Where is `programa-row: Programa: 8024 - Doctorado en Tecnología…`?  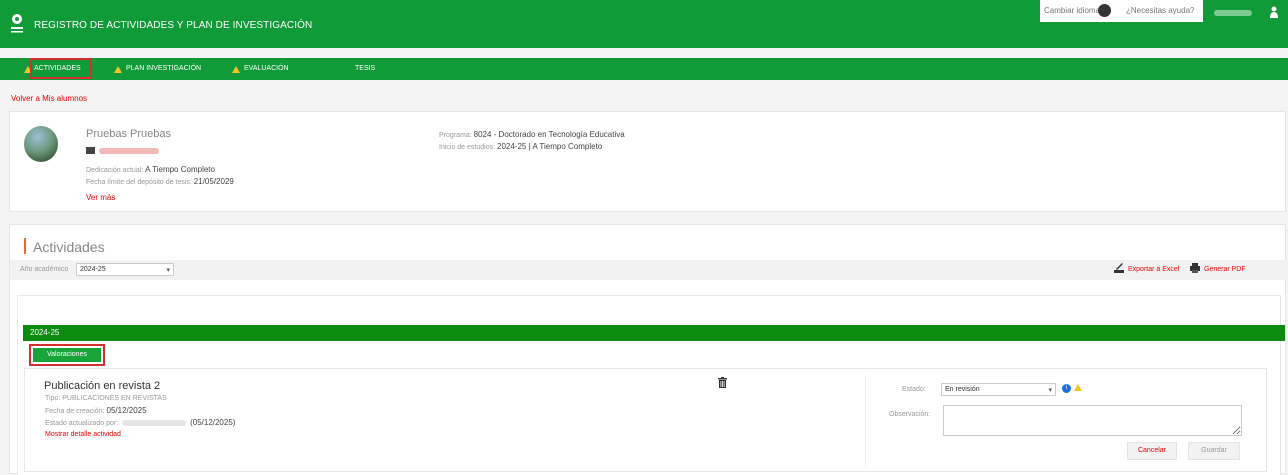 programa-row: Programa: 8024 - Doctorado en Tecnología… is located at coordinates (532, 134).